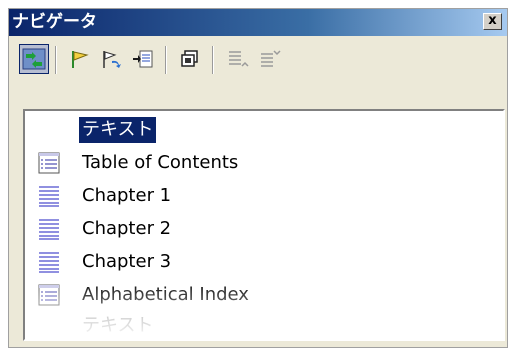 Image resolution: width=512 pixels, height=351 pixels. I want to click on toolbar, so click(259, 60).